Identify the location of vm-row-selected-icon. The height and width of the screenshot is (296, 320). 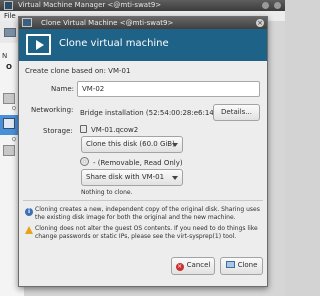
(9, 123).